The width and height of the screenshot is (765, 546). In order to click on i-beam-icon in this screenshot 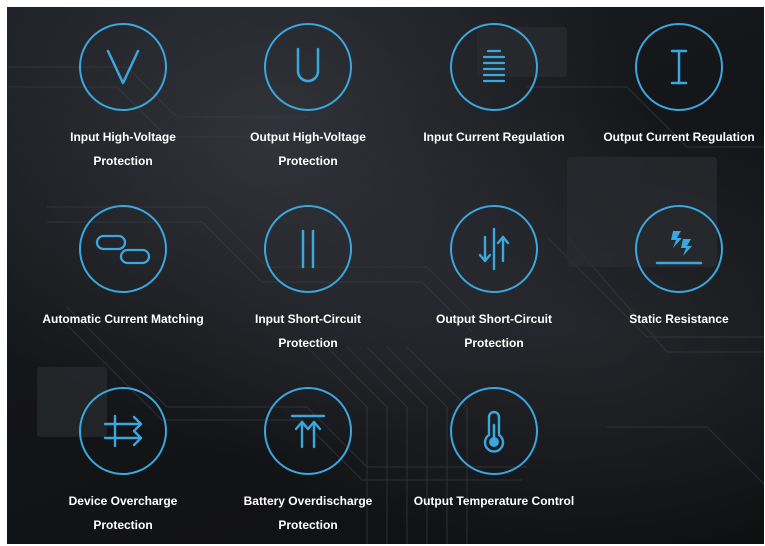, I will do `click(679, 67)`.